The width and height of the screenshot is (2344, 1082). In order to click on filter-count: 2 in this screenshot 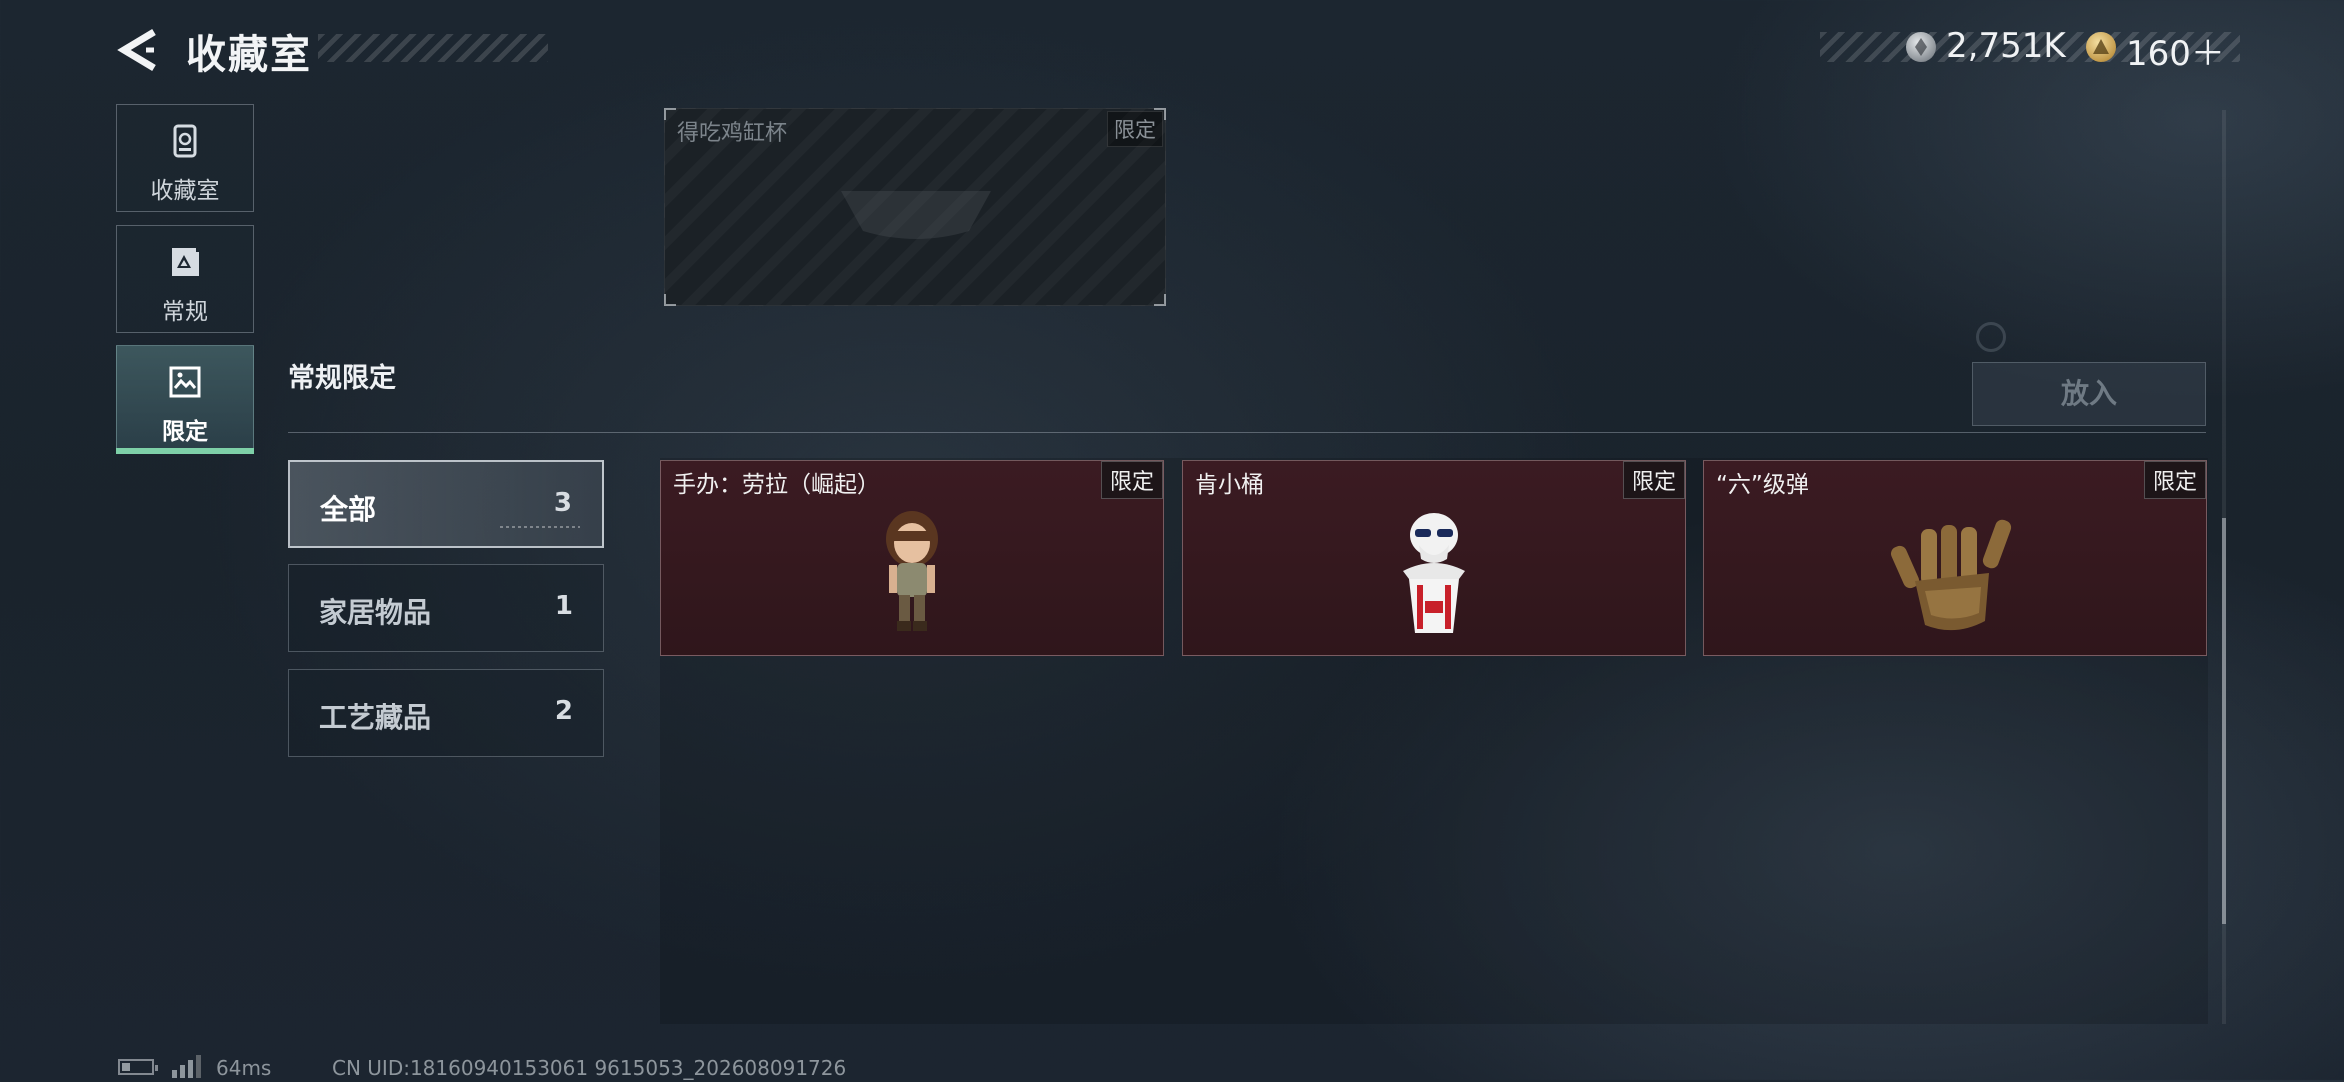, I will do `click(563, 711)`.